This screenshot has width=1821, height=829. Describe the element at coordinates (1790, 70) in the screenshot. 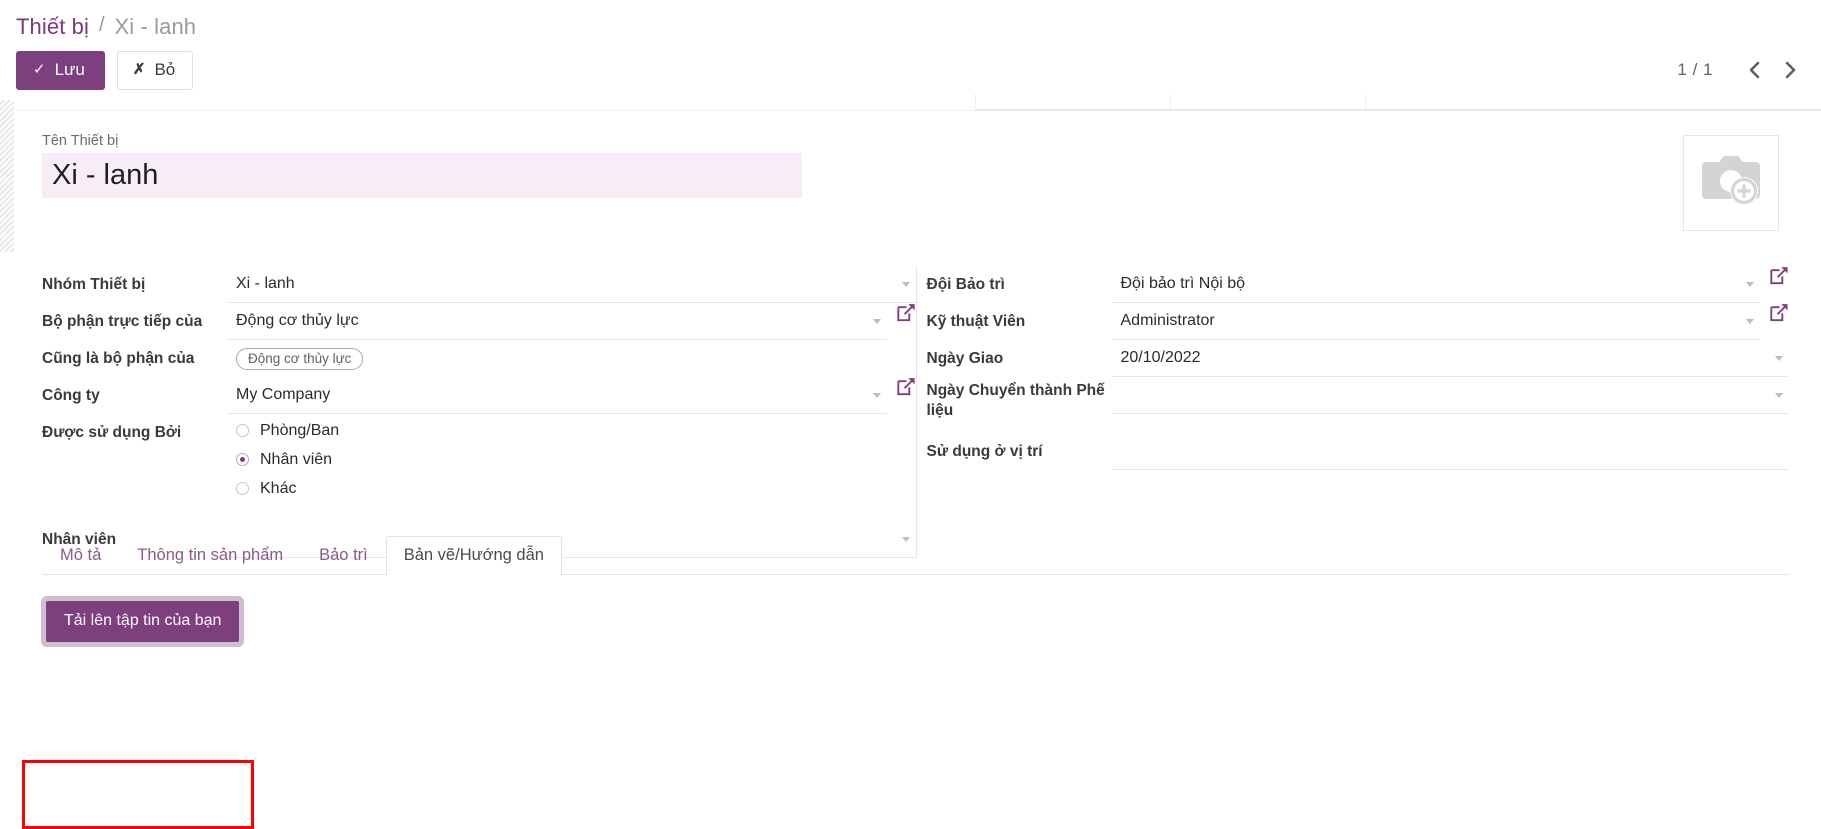

I see `chevron-right-icon` at that location.